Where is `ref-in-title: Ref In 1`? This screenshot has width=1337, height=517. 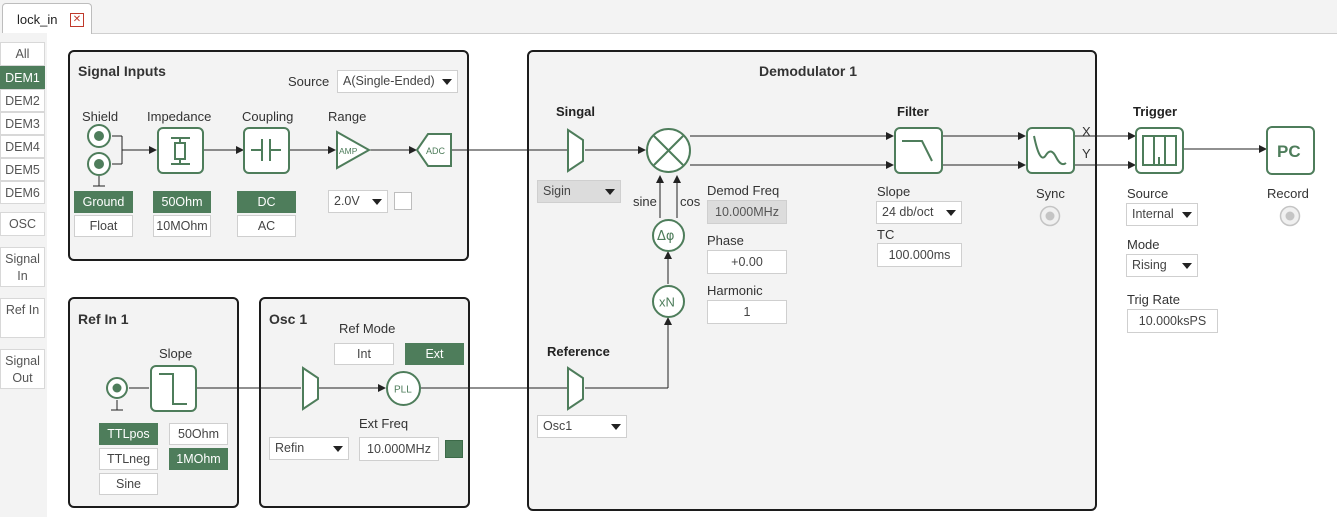
ref-in-title: Ref In 1 is located at coordinates (103, 319).